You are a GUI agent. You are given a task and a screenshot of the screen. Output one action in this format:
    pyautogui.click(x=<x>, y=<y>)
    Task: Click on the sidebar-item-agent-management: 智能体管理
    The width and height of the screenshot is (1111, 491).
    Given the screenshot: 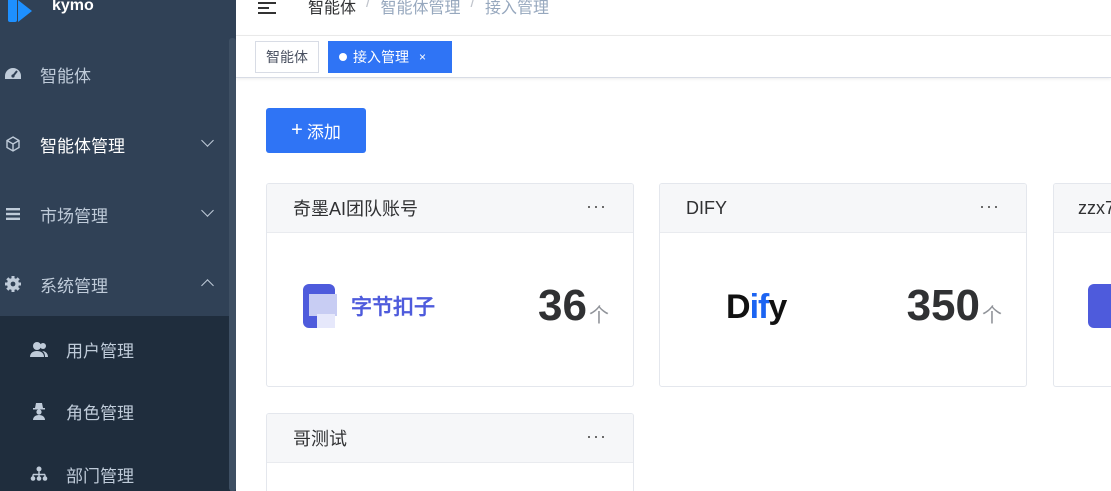 What is the action you would take?
    pyautogui.click(x=115, y=144)
    